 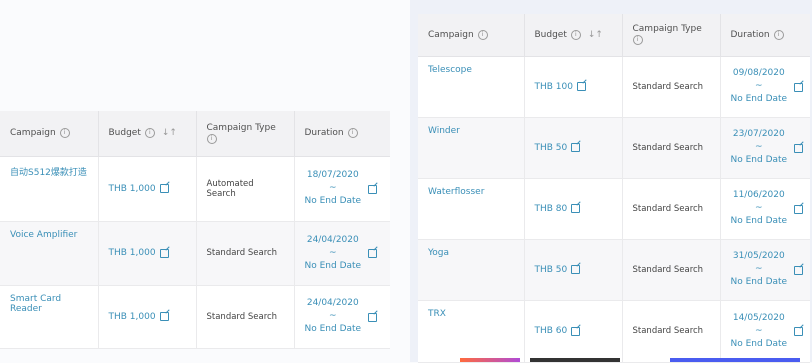 I want to click on budget-value: THB 60, so click(x=558, y=331).